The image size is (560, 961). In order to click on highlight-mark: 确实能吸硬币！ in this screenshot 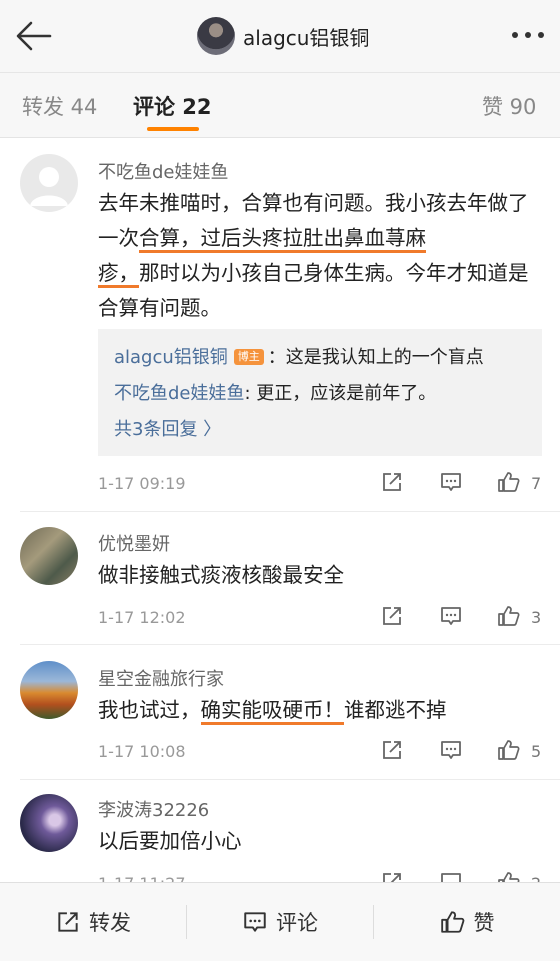, I will do `click(272, 711)`.